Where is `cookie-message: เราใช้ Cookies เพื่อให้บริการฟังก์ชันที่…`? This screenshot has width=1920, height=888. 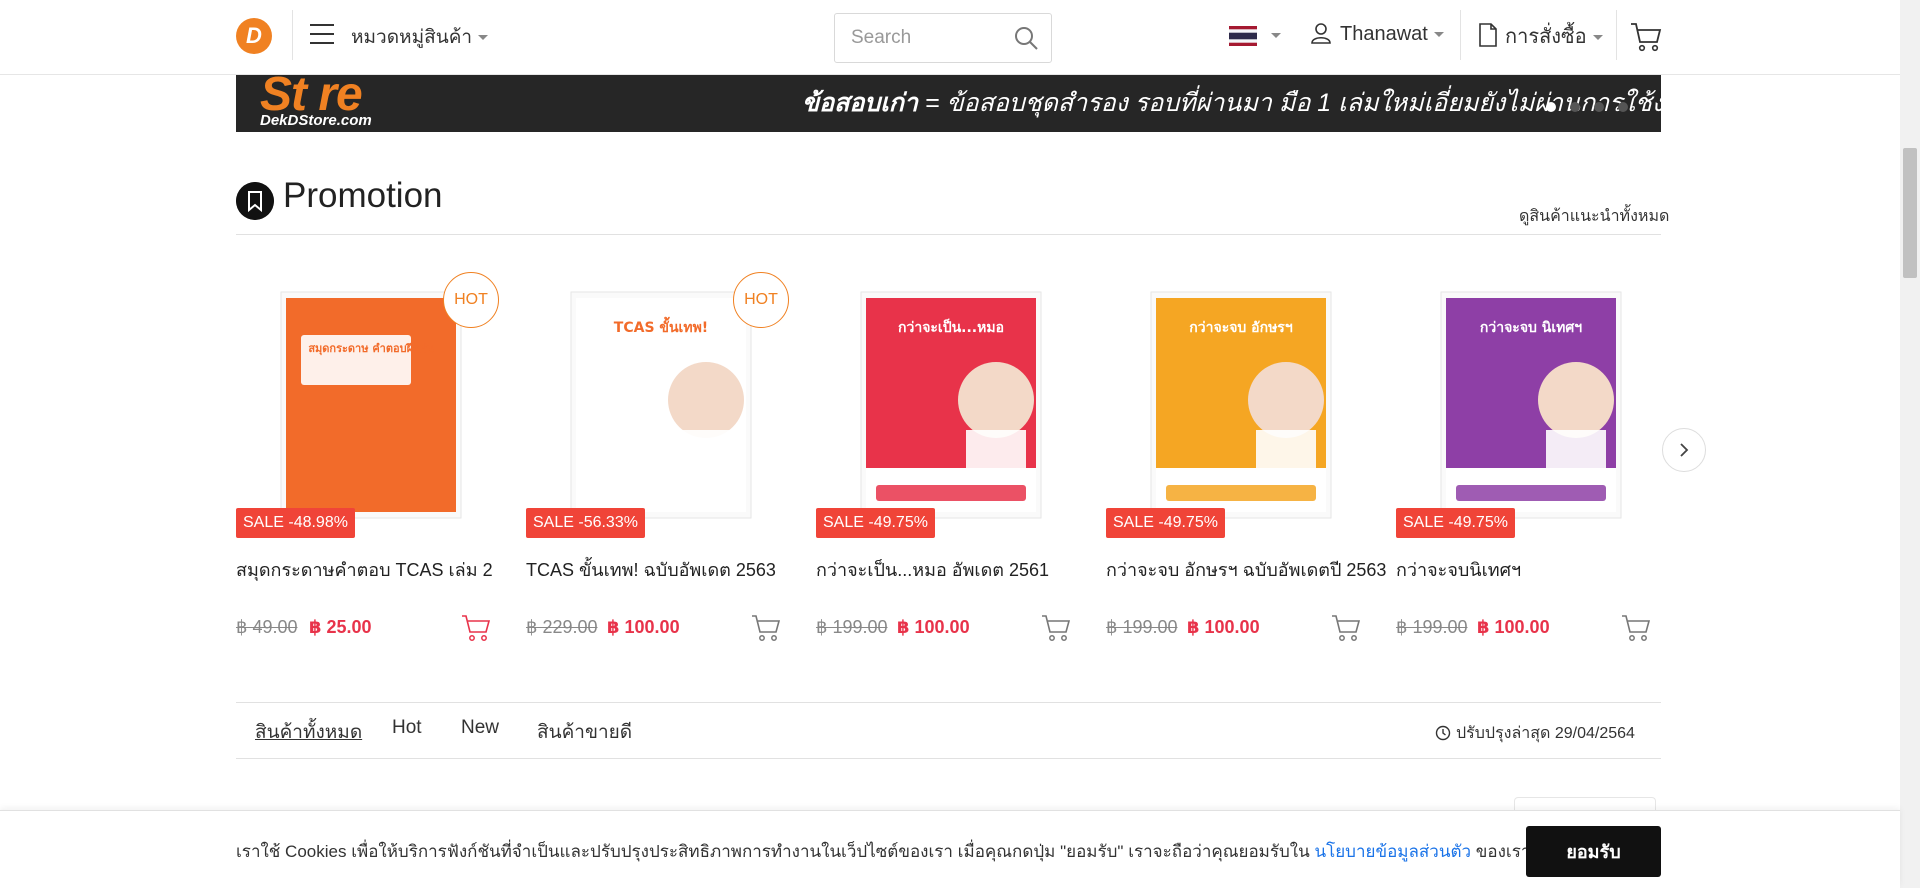 cookie-message: เราใช้ Cookies เพื่อให้บริการฟังก์ชันที่… is located at coordinates (775, 851).